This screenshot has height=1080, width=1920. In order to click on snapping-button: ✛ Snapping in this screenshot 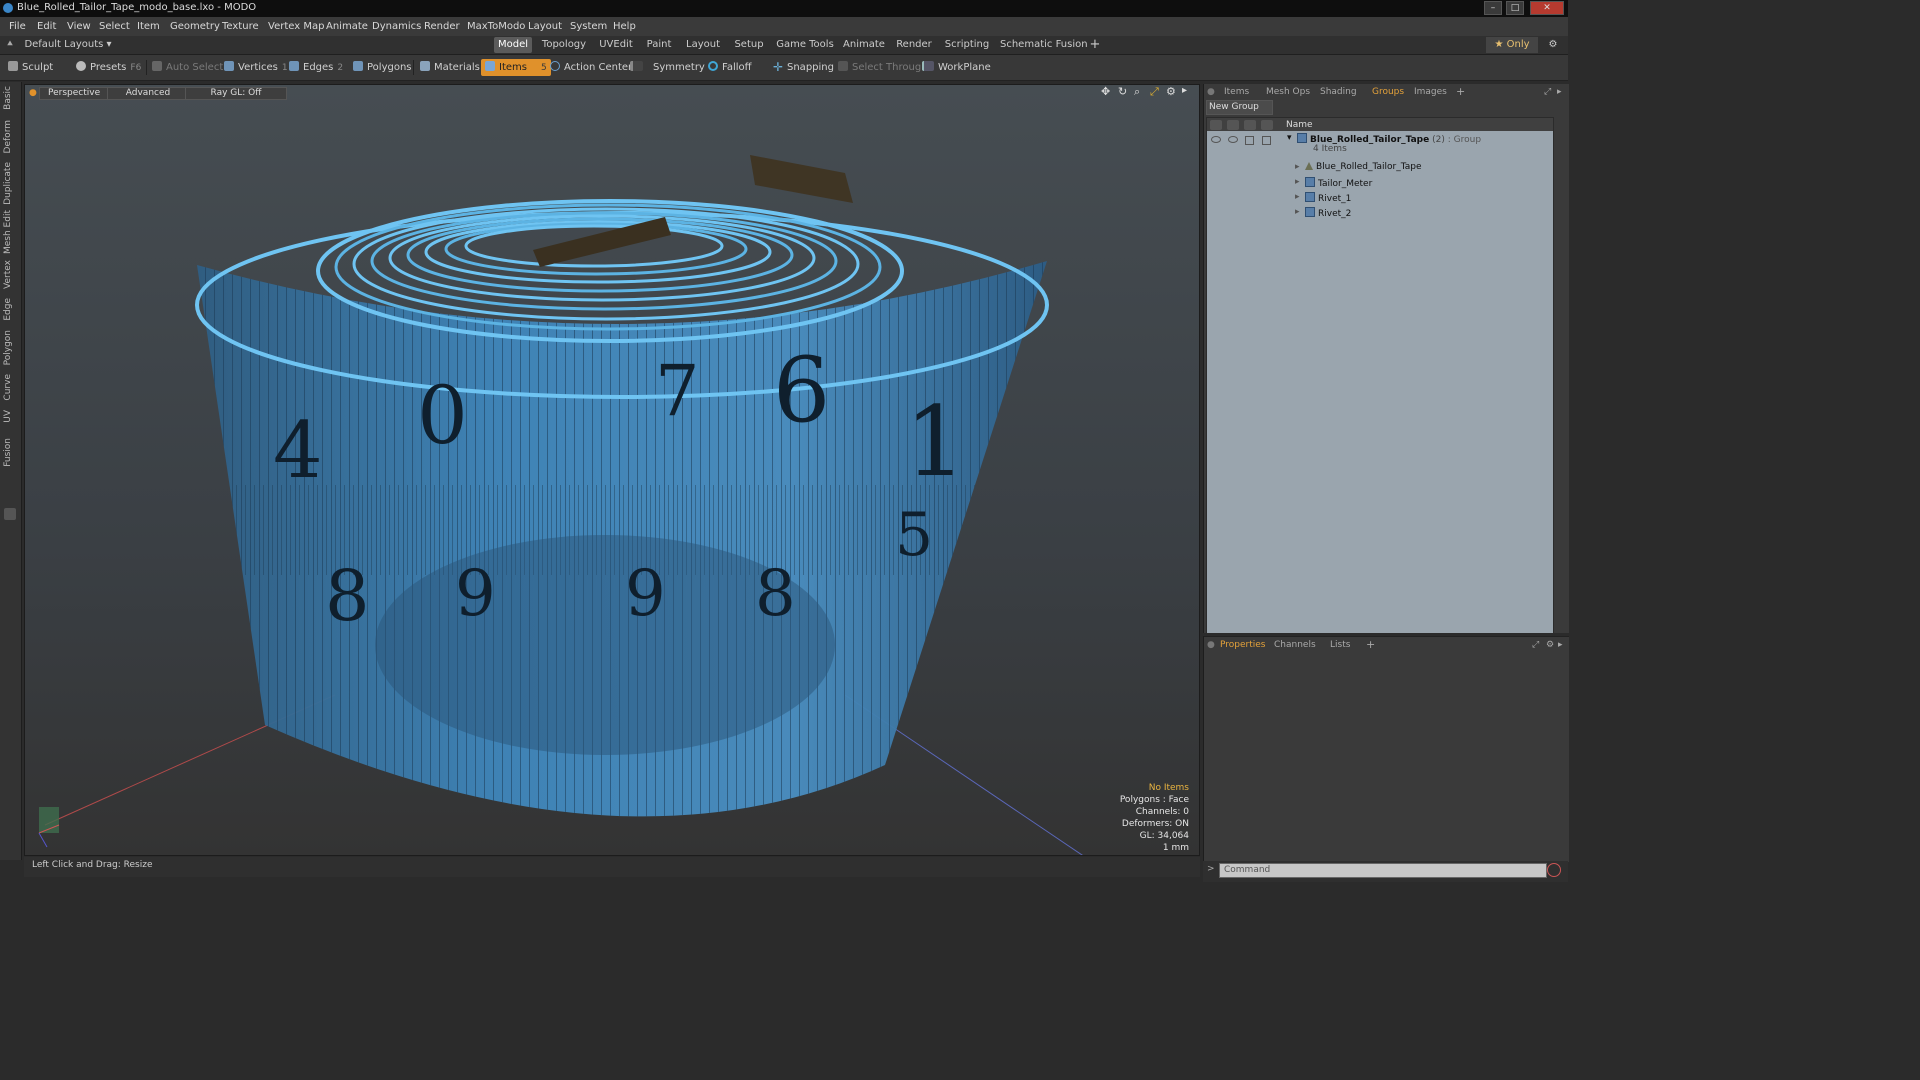, I will do `click(803, 67)`.